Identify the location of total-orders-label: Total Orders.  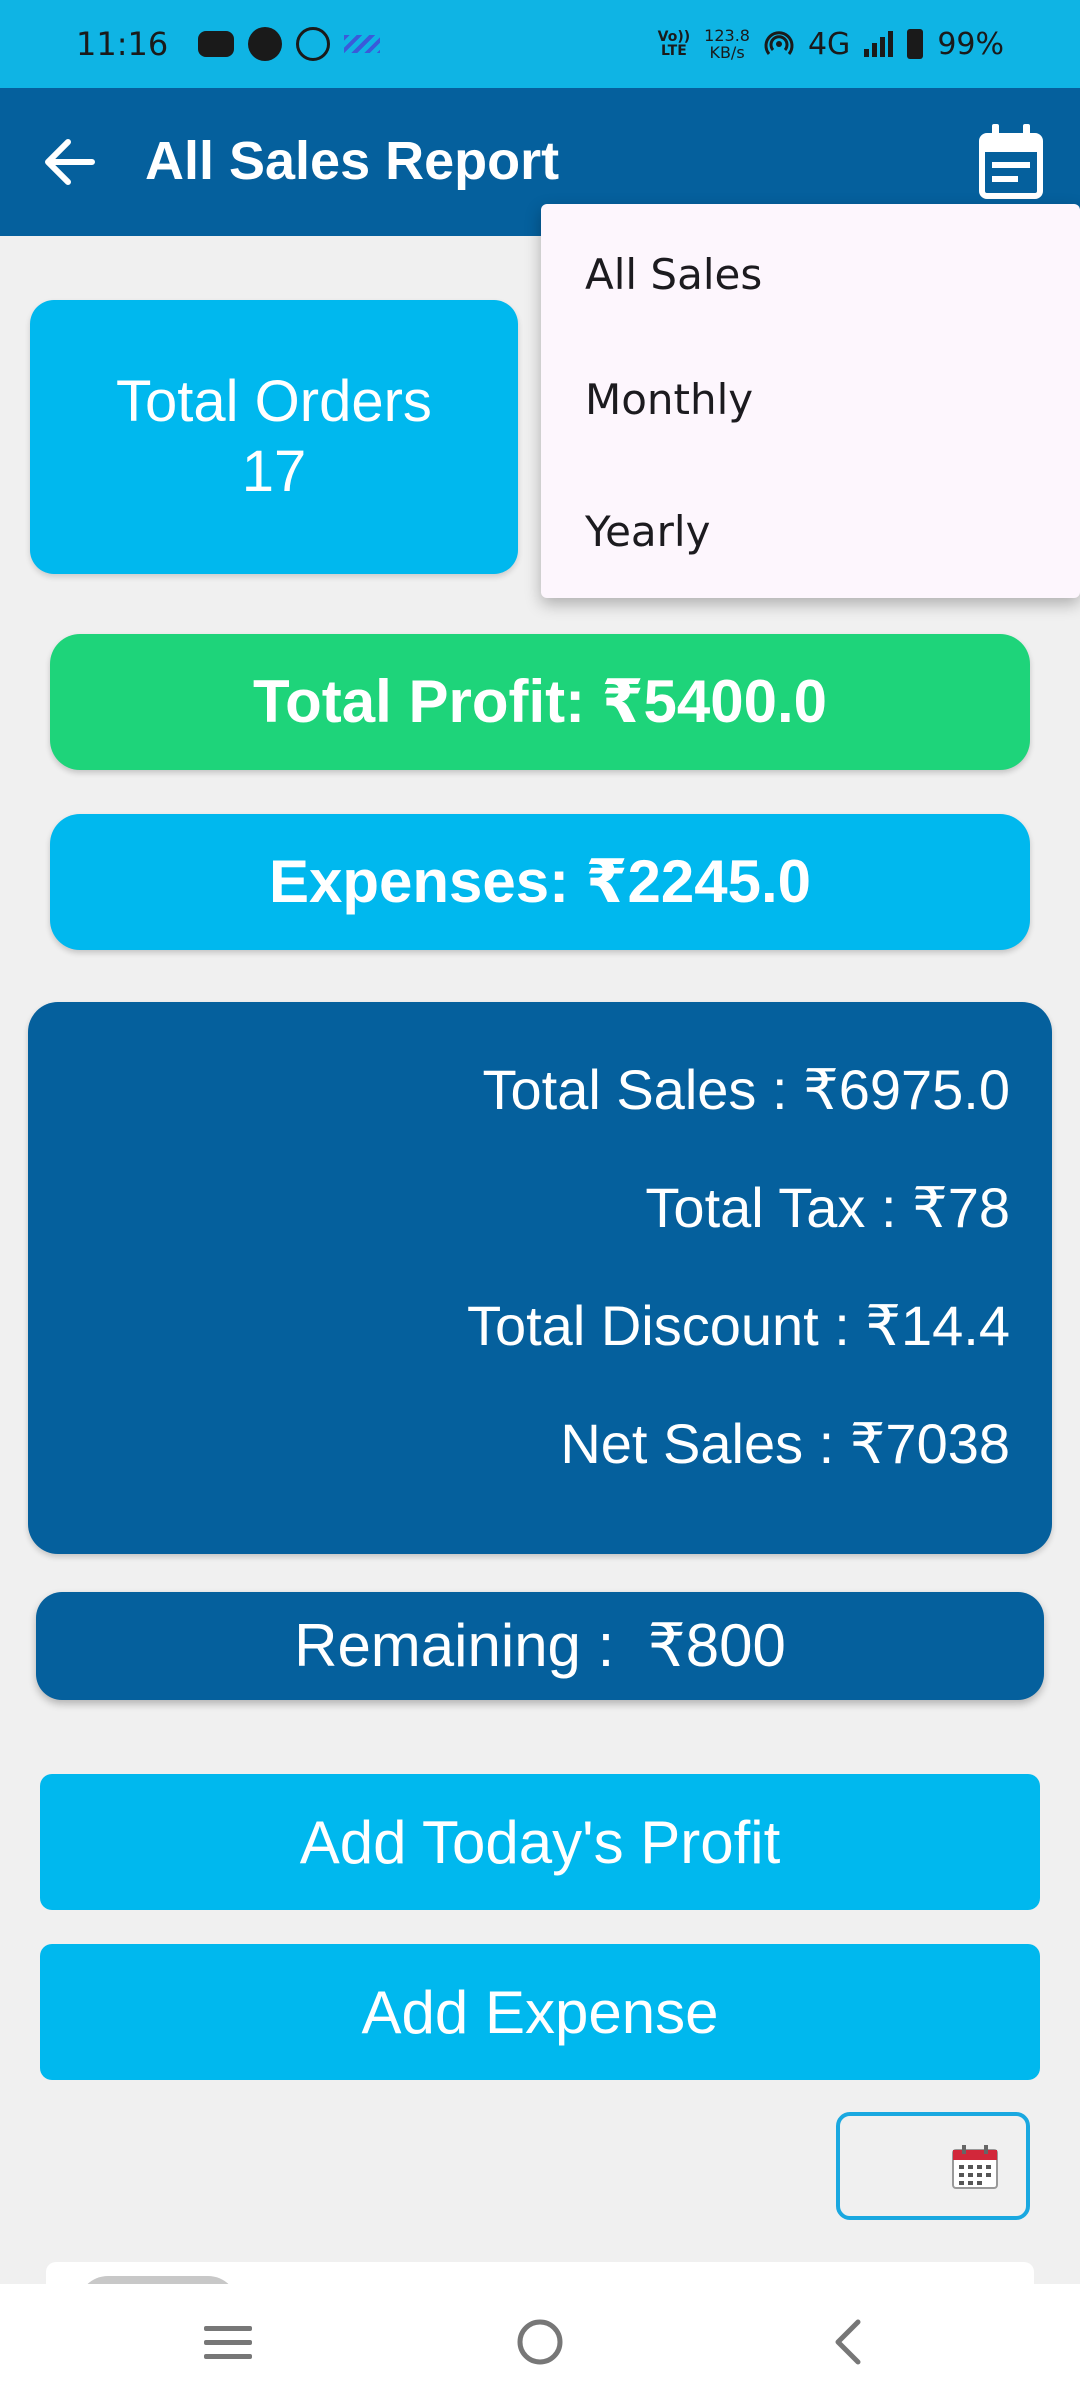
(274, 401).